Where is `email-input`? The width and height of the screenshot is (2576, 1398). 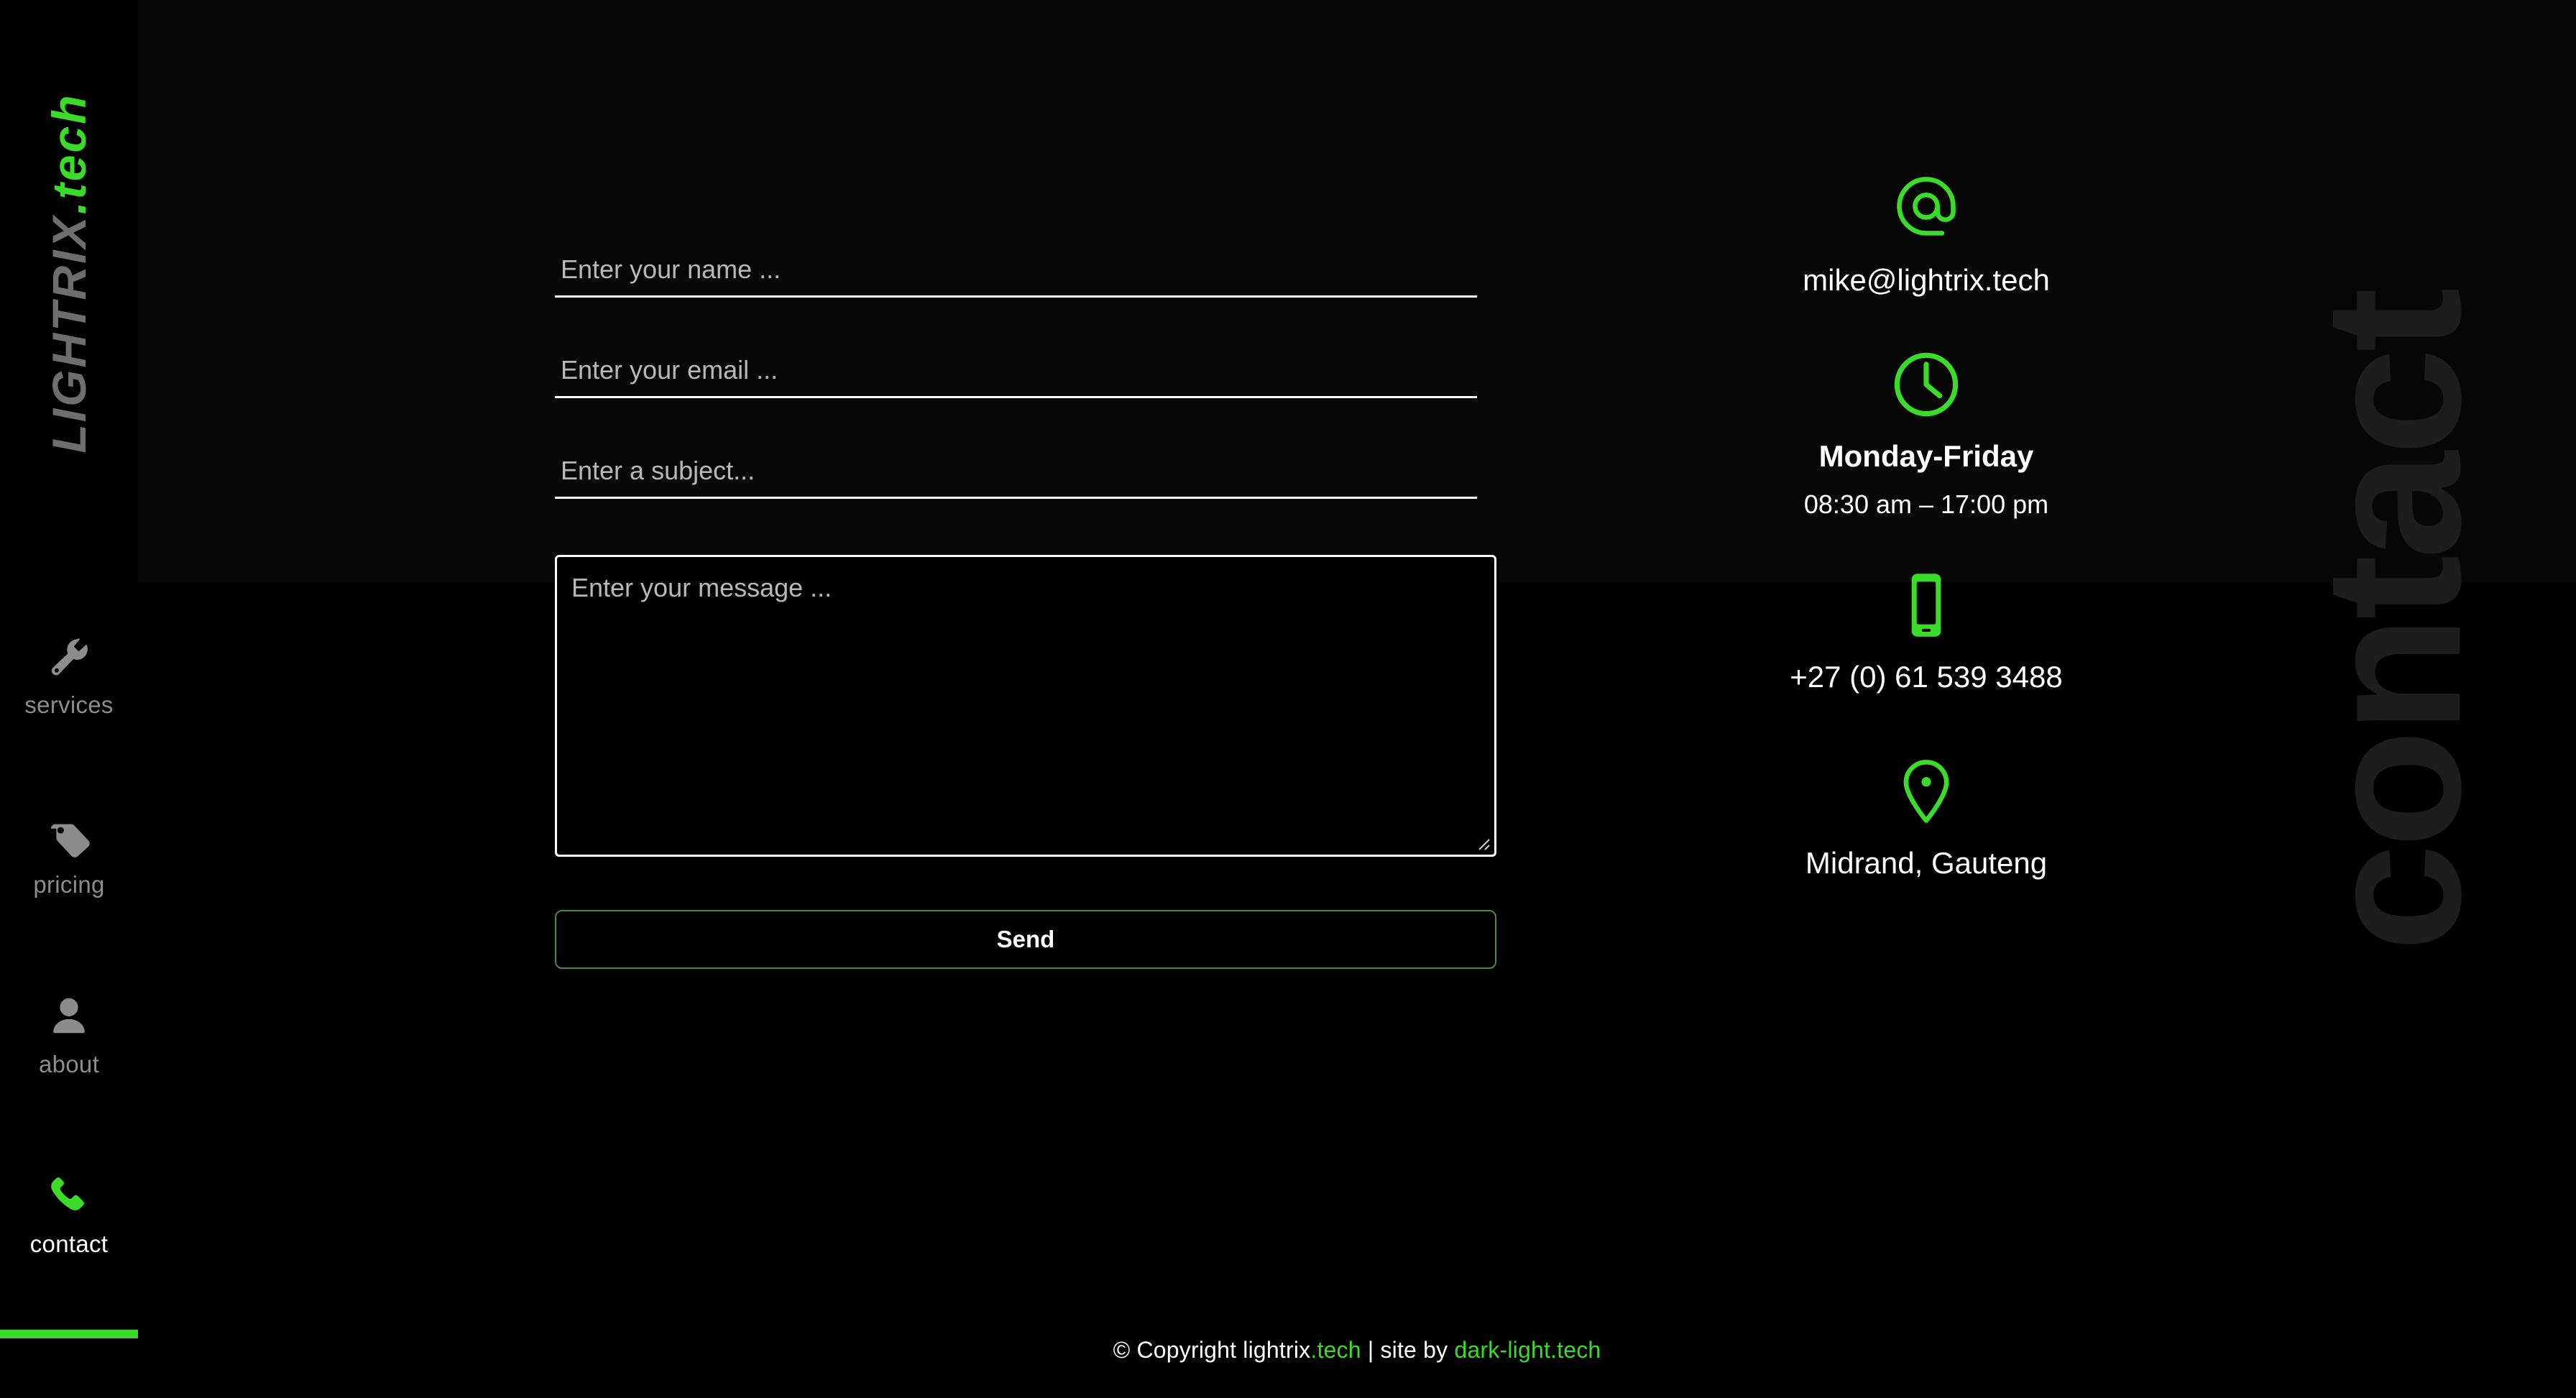 email-input is located at coordinates (1016, 376).